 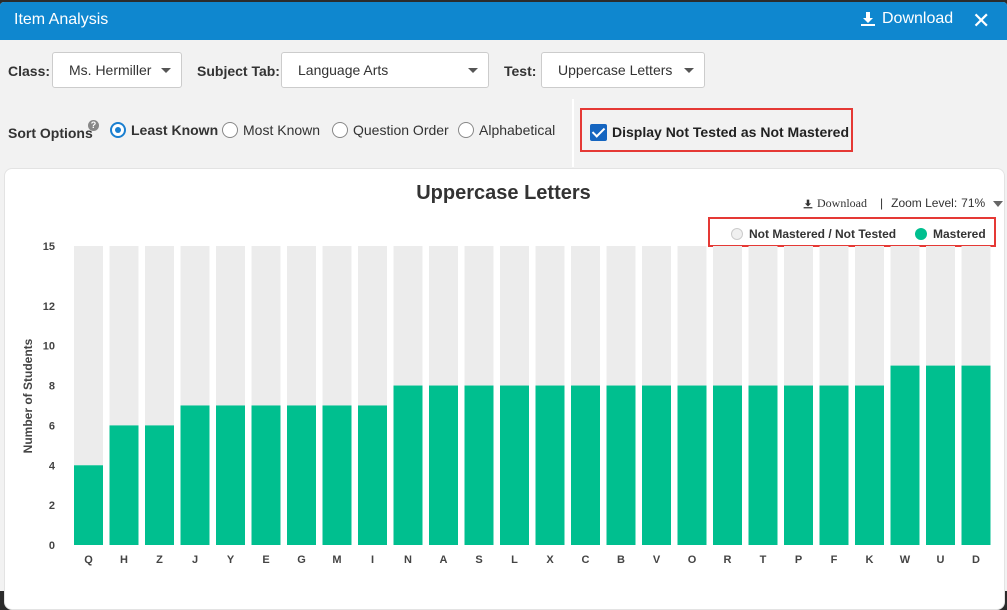 What do you see at coordinates (282, 130) in the screenshot?
I see `sort-option-label: Most Known` at bounding box center [282, 130].